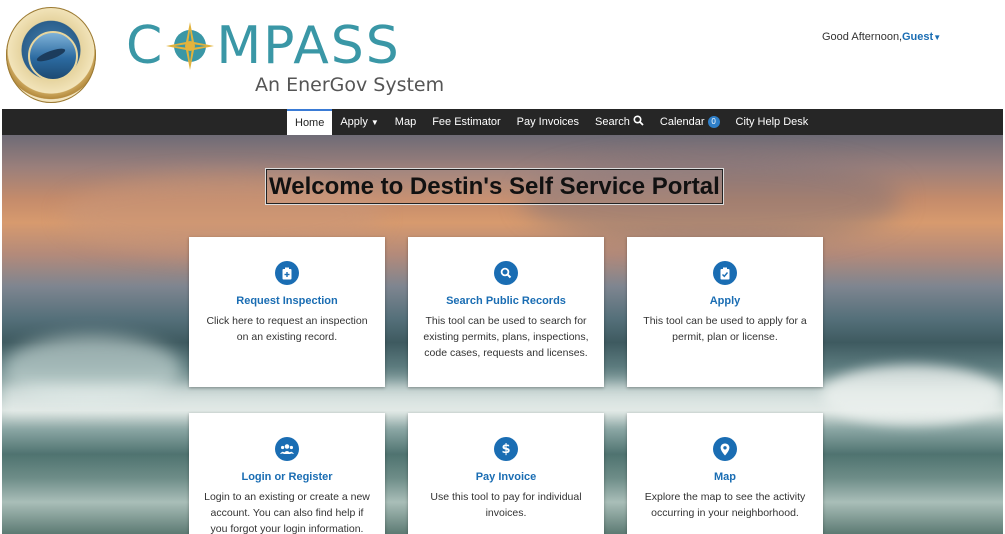  I want to click on nav-help-desk-label: City Help Desk, so click(772, 122).